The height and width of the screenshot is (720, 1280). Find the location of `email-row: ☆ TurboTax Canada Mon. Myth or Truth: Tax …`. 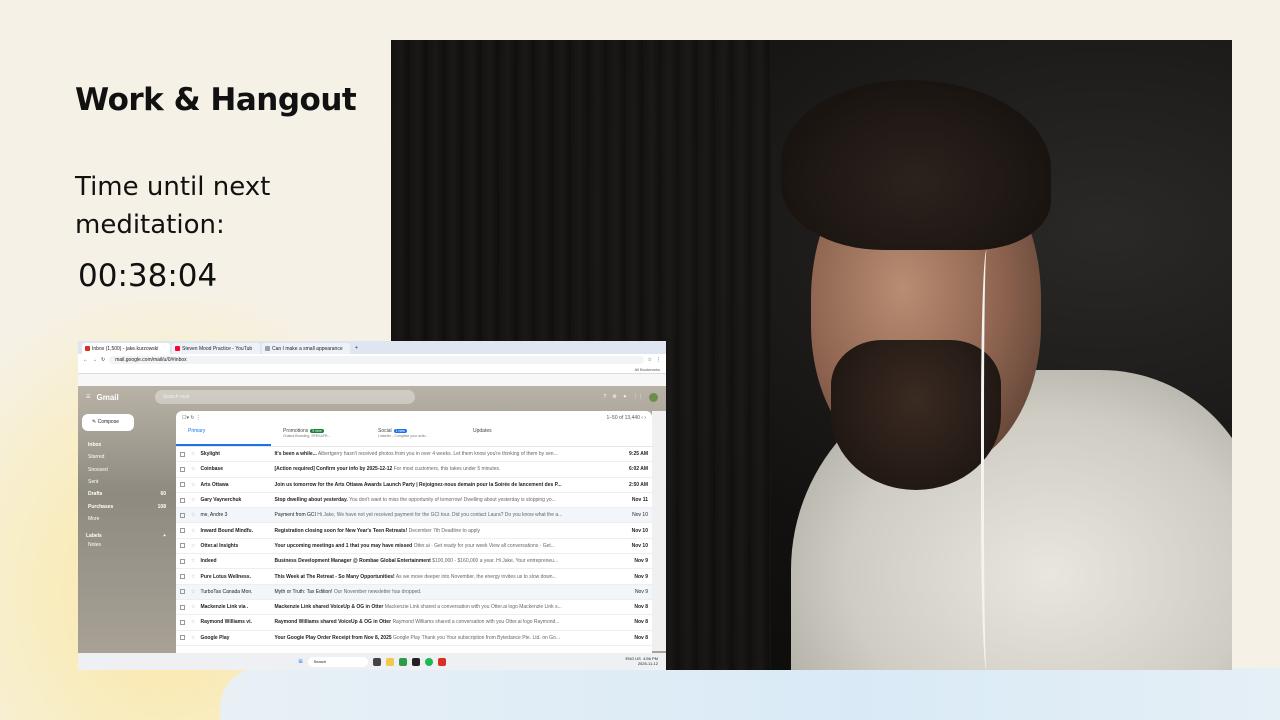

email-row: ☆ TurboTax Canada Mon. Myth or Truth: Tax … is located at coordinates (414, 592).